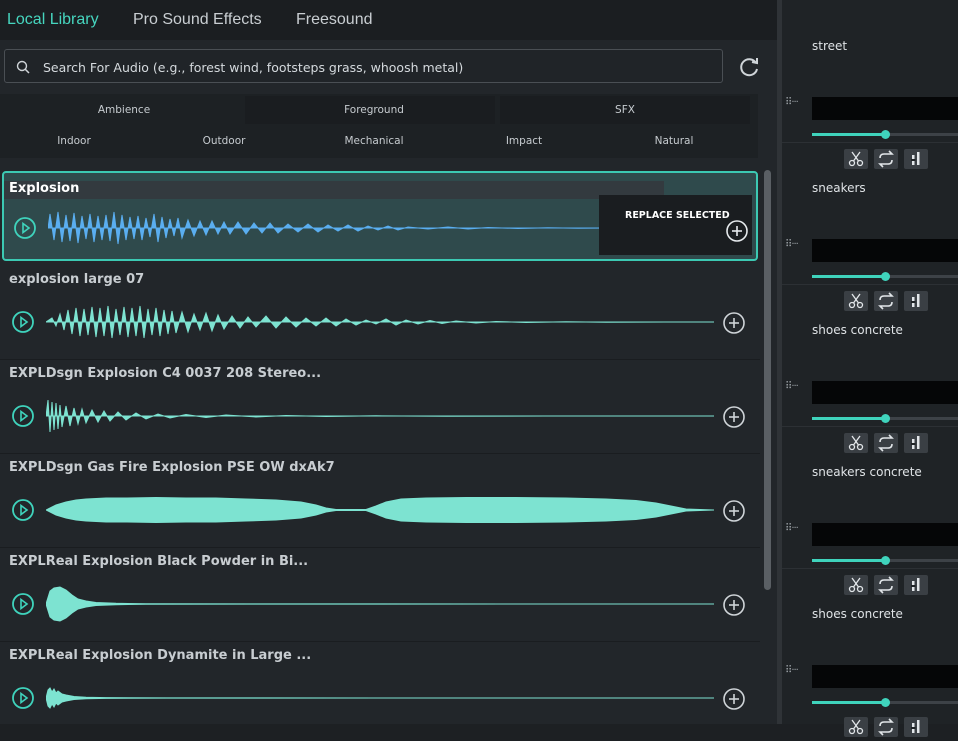  What do you see at coordinates (373, 141) in the screenshot?
I see `category-mechanical: Mechanical` at bounding box center [373, 141].